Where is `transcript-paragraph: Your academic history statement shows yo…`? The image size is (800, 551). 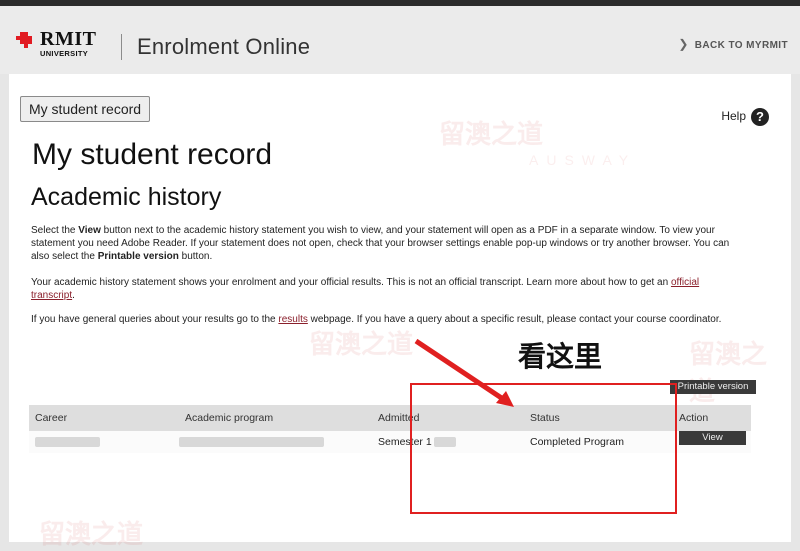
transcript-paragraph: Your academic history statement shows yo… is located at coordinates (381, 289).